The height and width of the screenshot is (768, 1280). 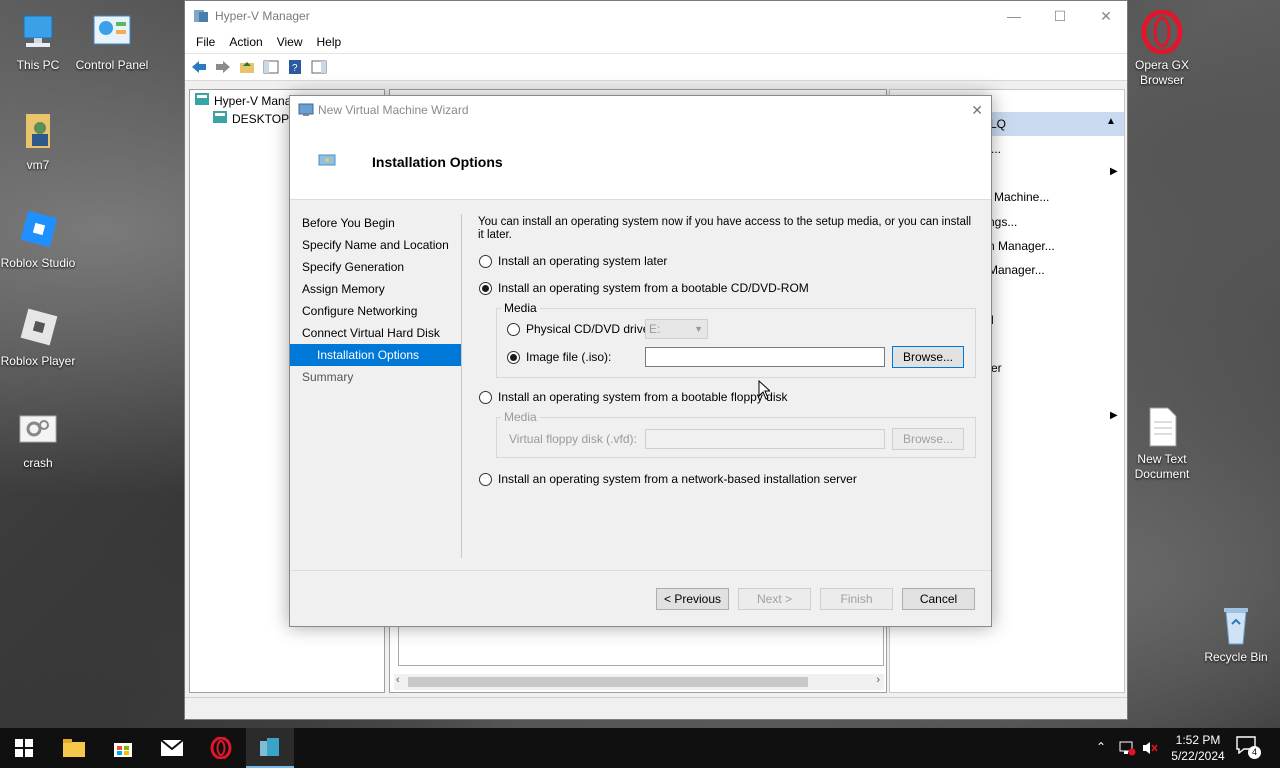 I want to click on nav-item-installation-options: Installation Options, so click(x=375, y=355).